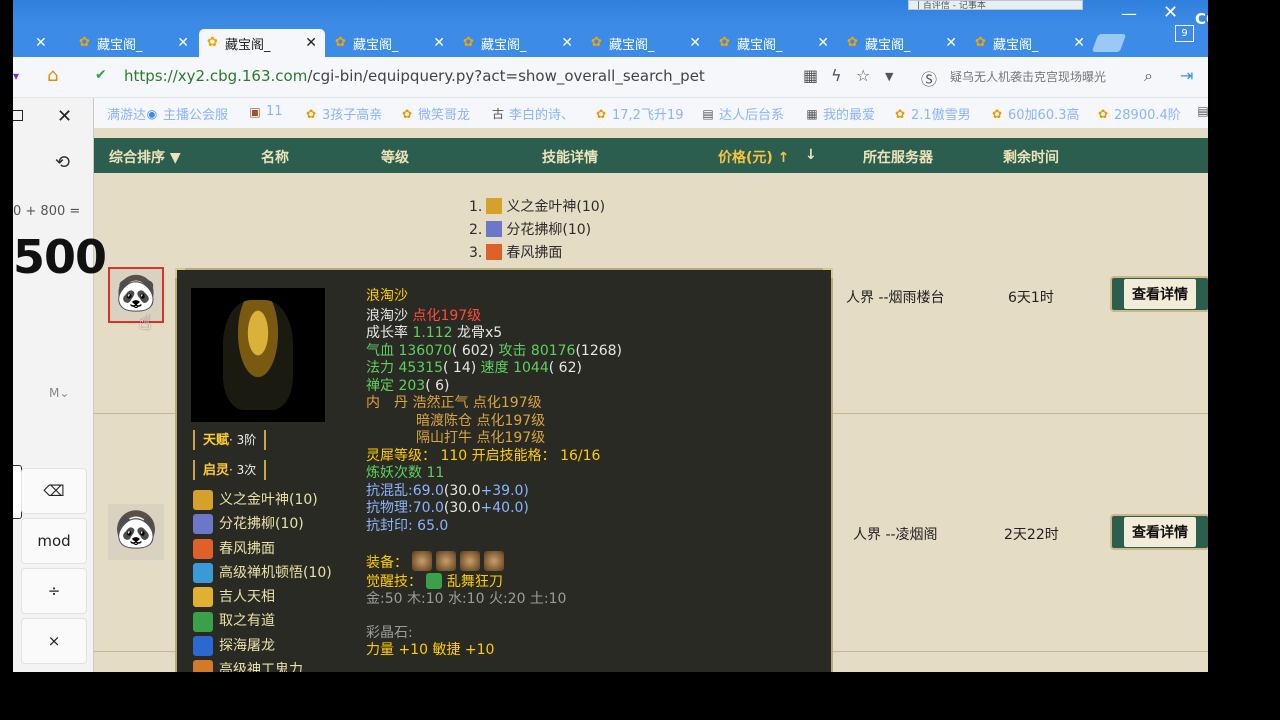 This screenshot has width=1280, height=720. I want to click on backspace-key: ⌫, so click(54, 491).